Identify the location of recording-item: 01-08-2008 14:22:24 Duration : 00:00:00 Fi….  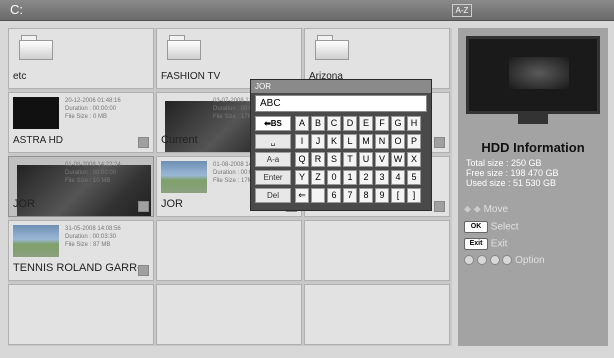
(81, 186).